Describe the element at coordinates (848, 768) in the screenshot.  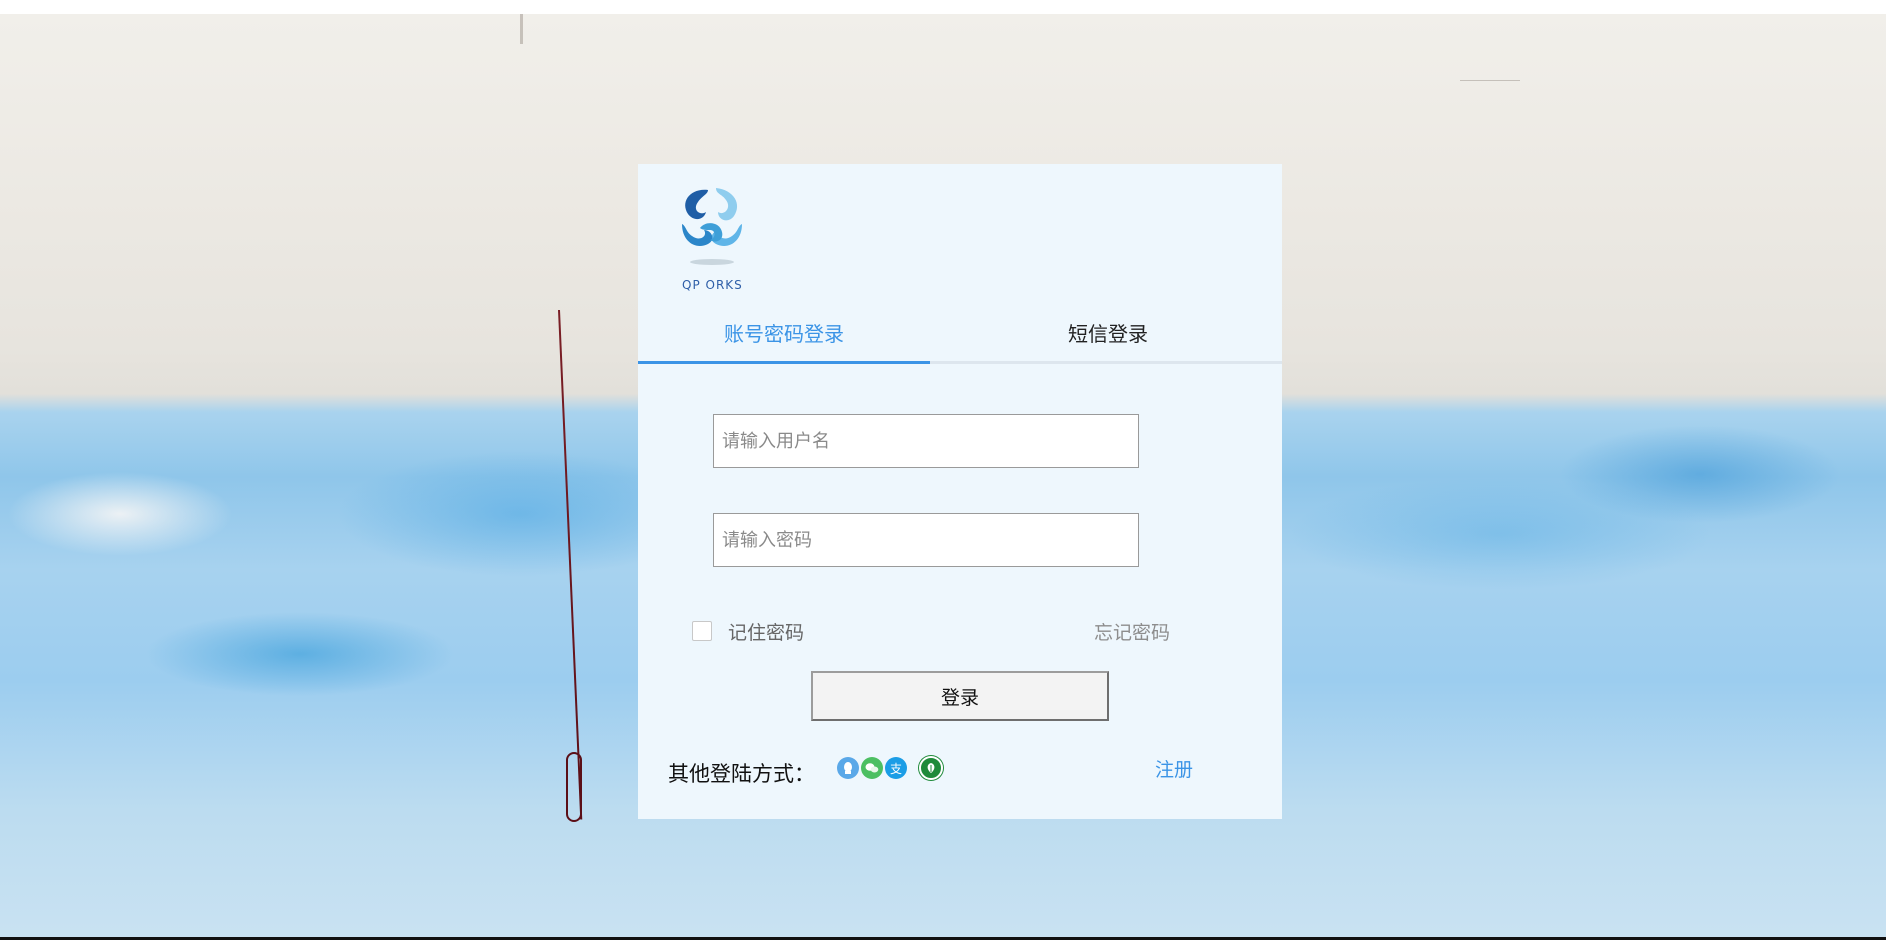
I see `qq-icon` at that location.